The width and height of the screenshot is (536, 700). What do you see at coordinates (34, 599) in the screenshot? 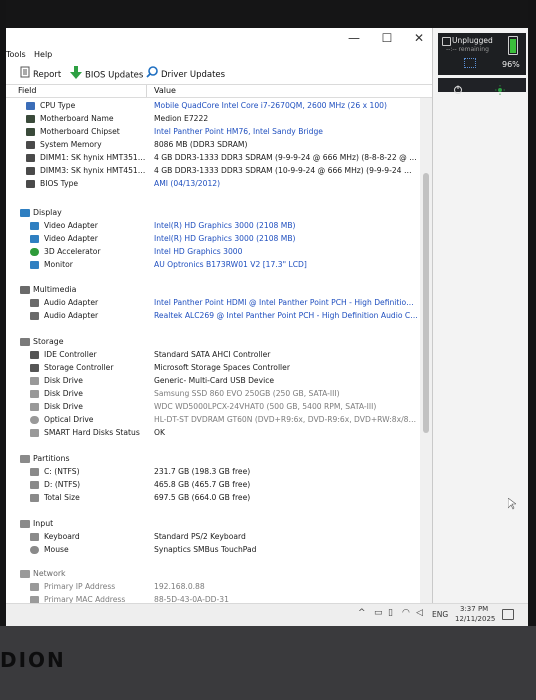
I see `mac-address-icon` at bounding box center [34, 599].